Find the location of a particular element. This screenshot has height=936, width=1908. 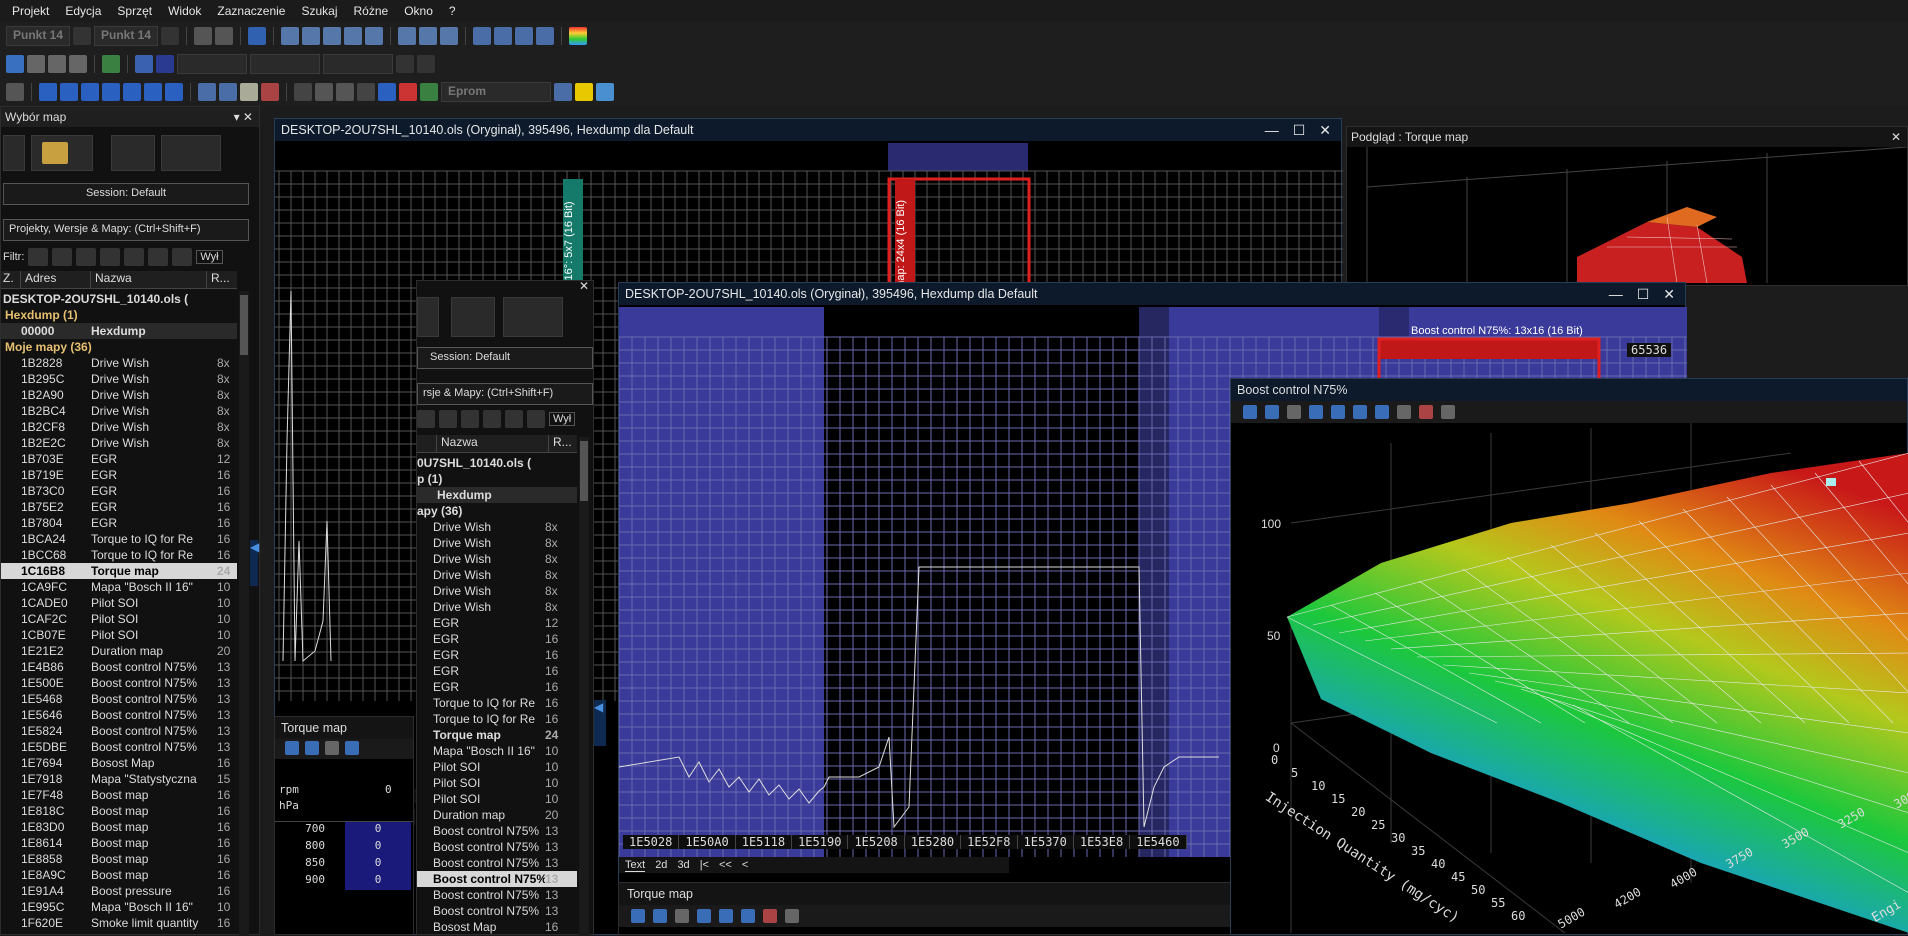

col-nazwa: Nazwa is located at coordinates (493, 443).